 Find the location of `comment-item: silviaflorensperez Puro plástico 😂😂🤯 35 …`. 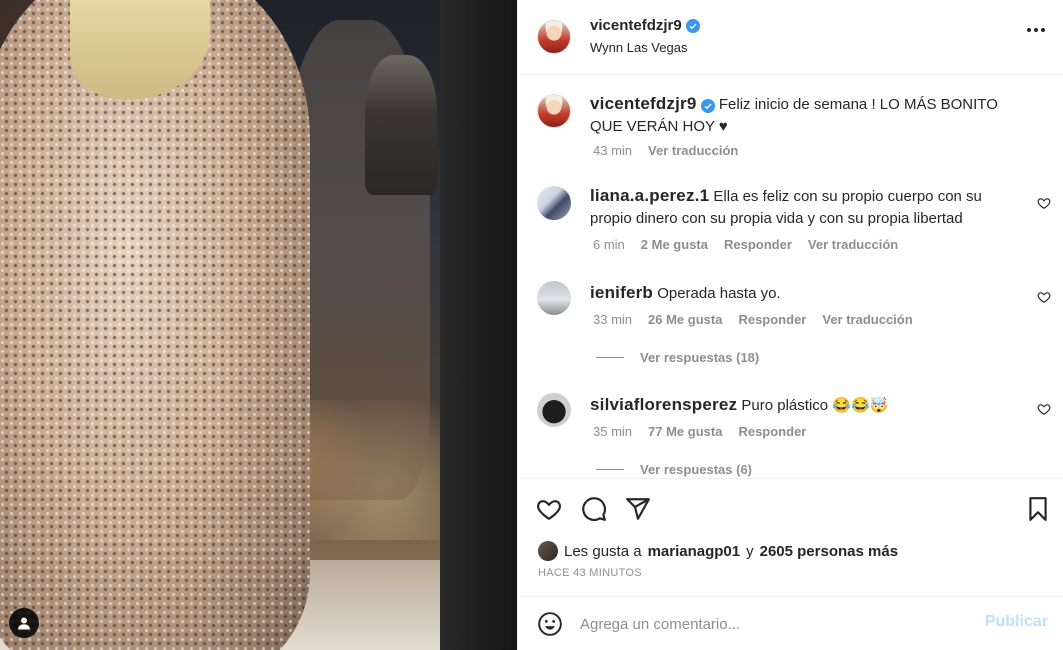

comment-item: silviaflorensperez Puro plástico 😂😂🤯 35 … is located at coordinates (790, 433).